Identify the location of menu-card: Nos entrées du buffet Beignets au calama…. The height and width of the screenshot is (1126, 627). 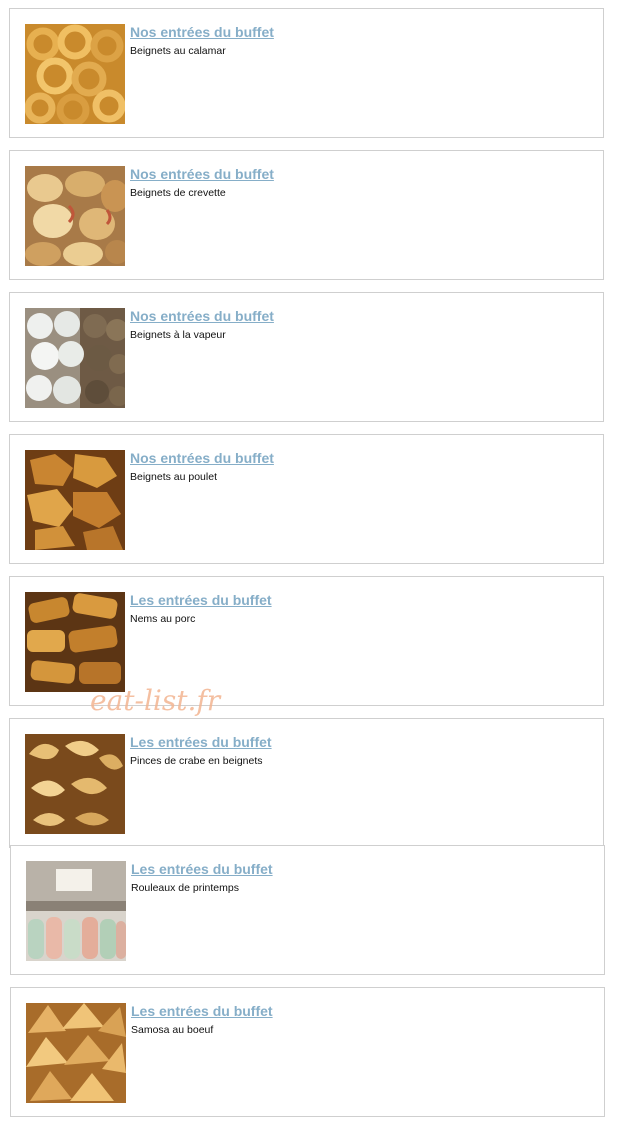
(306, 73).